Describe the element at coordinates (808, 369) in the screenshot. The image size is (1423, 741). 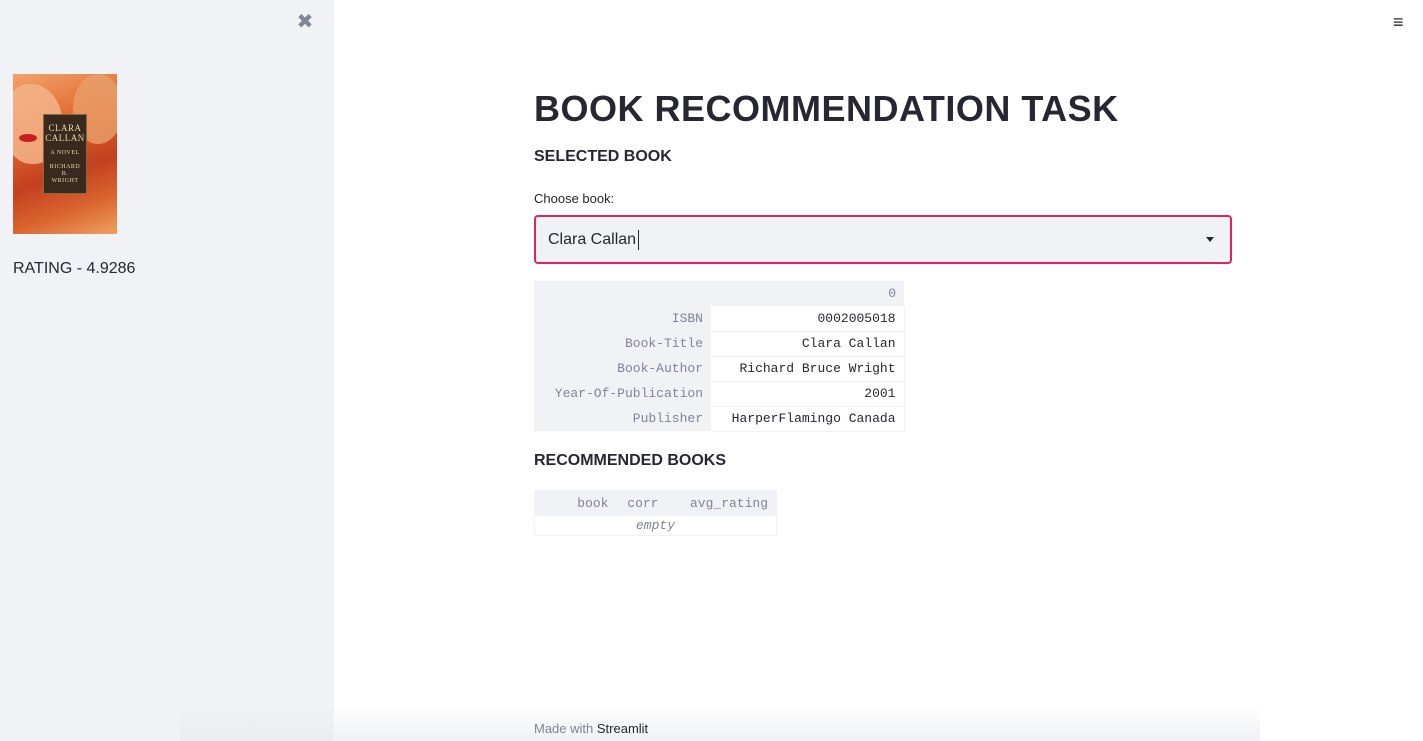
I see `row-value: Richard Bruce Wright` at that location.